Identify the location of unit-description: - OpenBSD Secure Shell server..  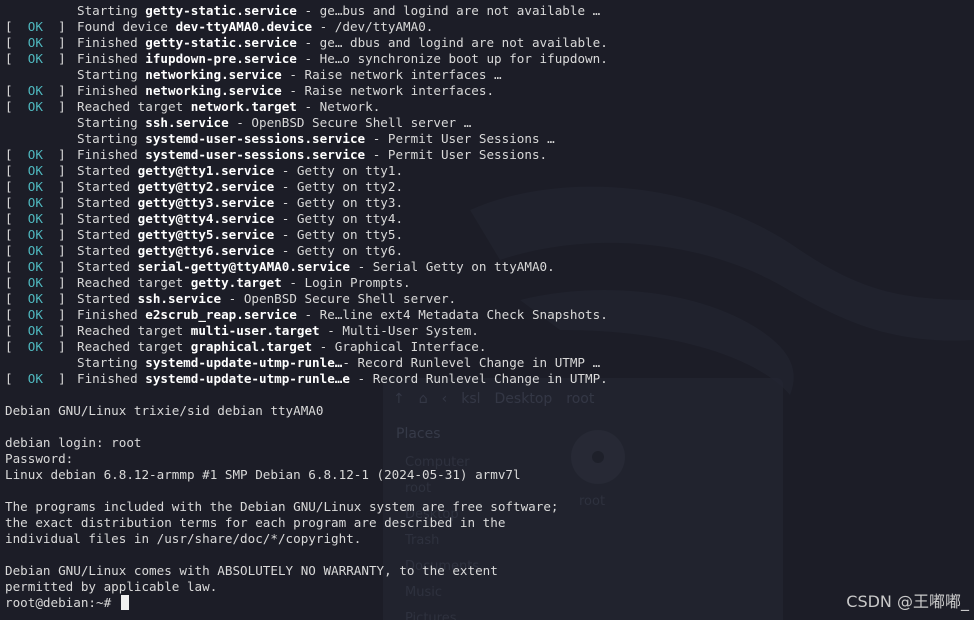
(339, 298).